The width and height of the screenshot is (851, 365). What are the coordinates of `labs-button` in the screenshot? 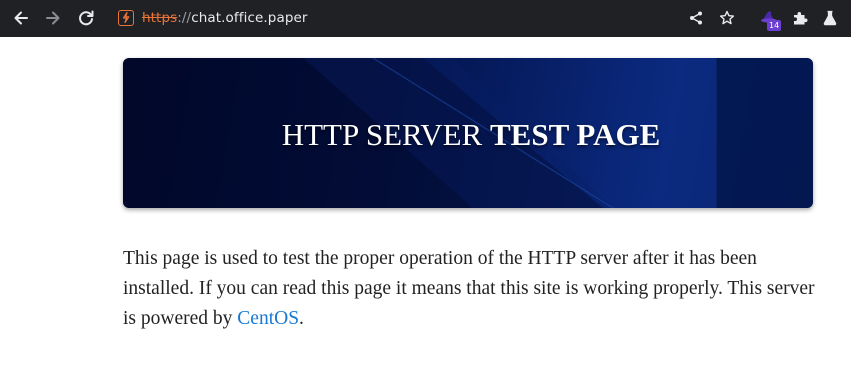 It's located at (830, 18).